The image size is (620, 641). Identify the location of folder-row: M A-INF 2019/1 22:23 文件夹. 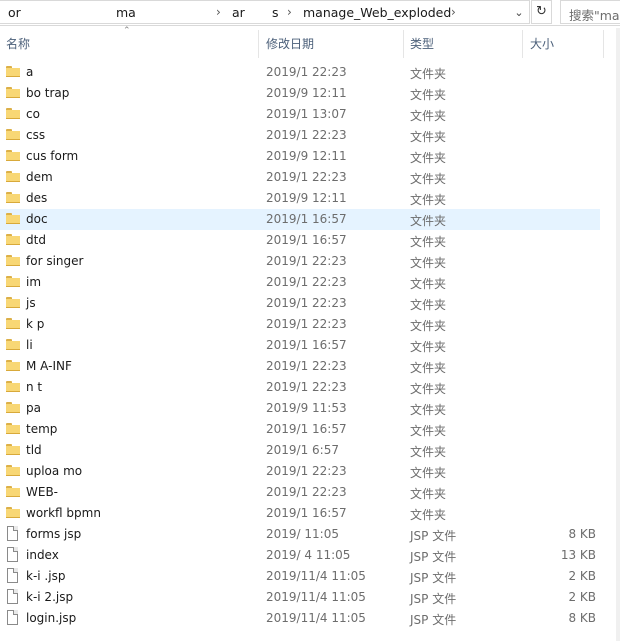
(300, 366).